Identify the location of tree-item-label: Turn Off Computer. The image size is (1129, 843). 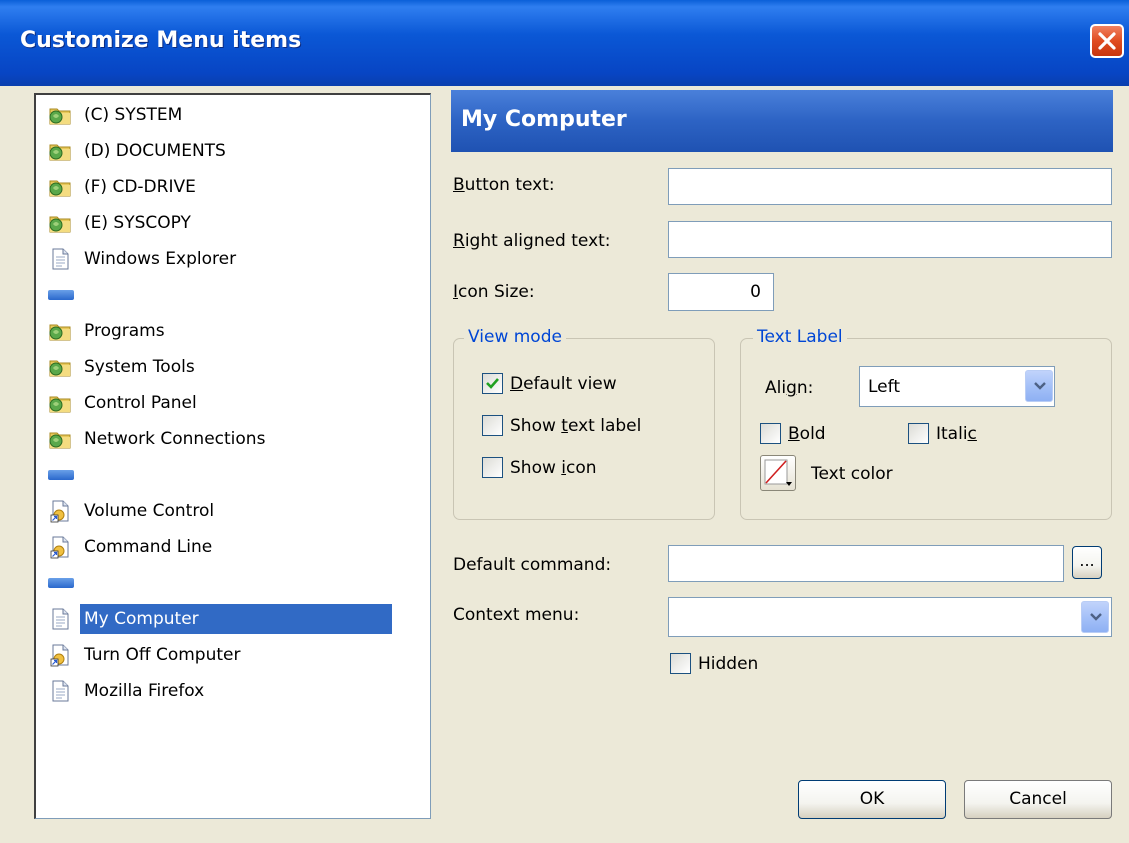
(162, 655).